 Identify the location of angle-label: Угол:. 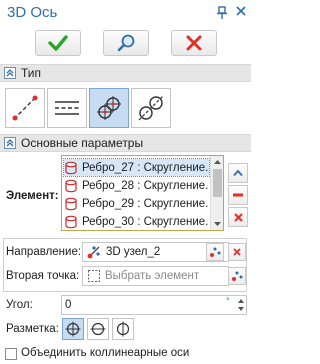
(19, 305).